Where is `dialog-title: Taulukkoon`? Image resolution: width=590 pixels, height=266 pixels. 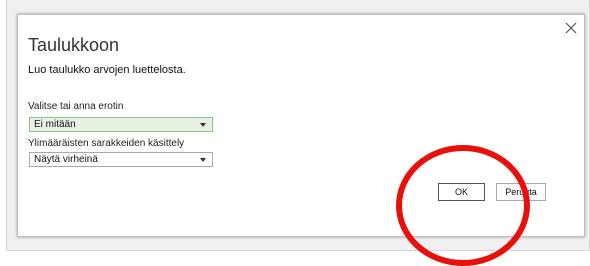
dialog-title: Taulukkoon is located at coordinates (74, 45).